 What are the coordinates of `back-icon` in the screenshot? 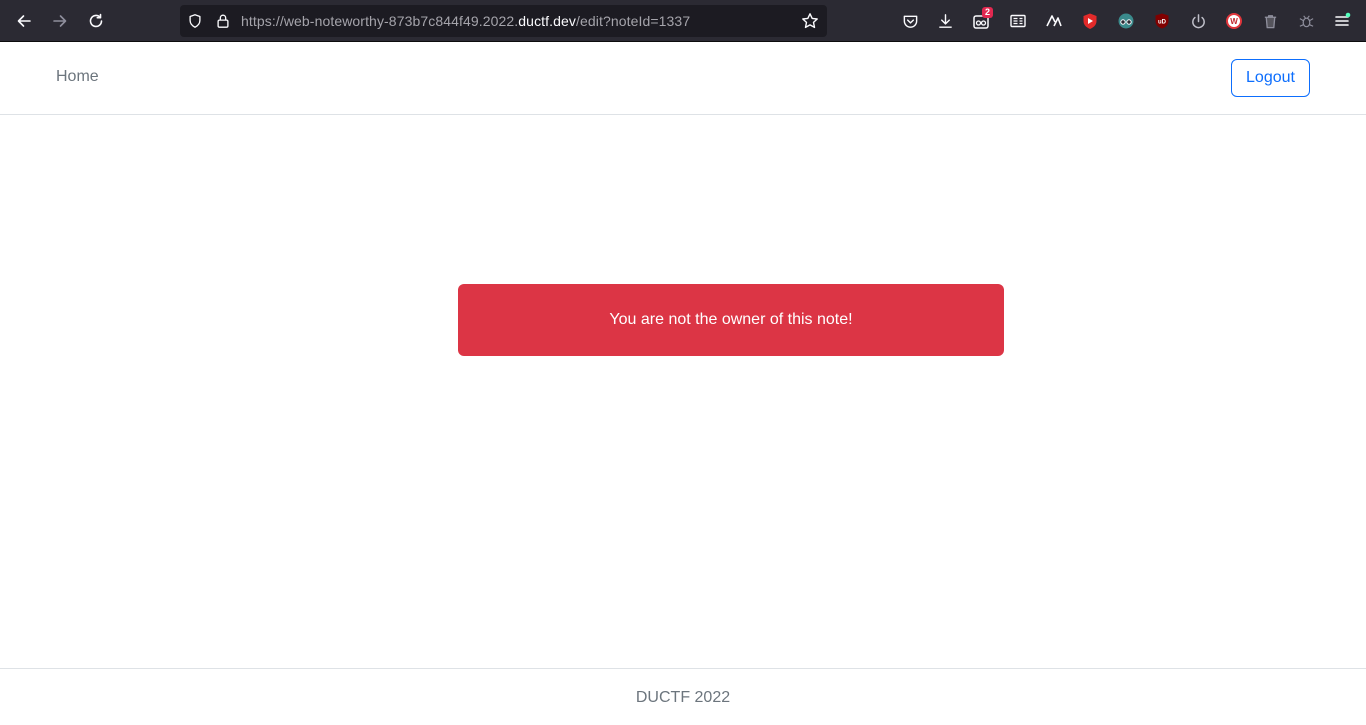 It's located at (24, 21).